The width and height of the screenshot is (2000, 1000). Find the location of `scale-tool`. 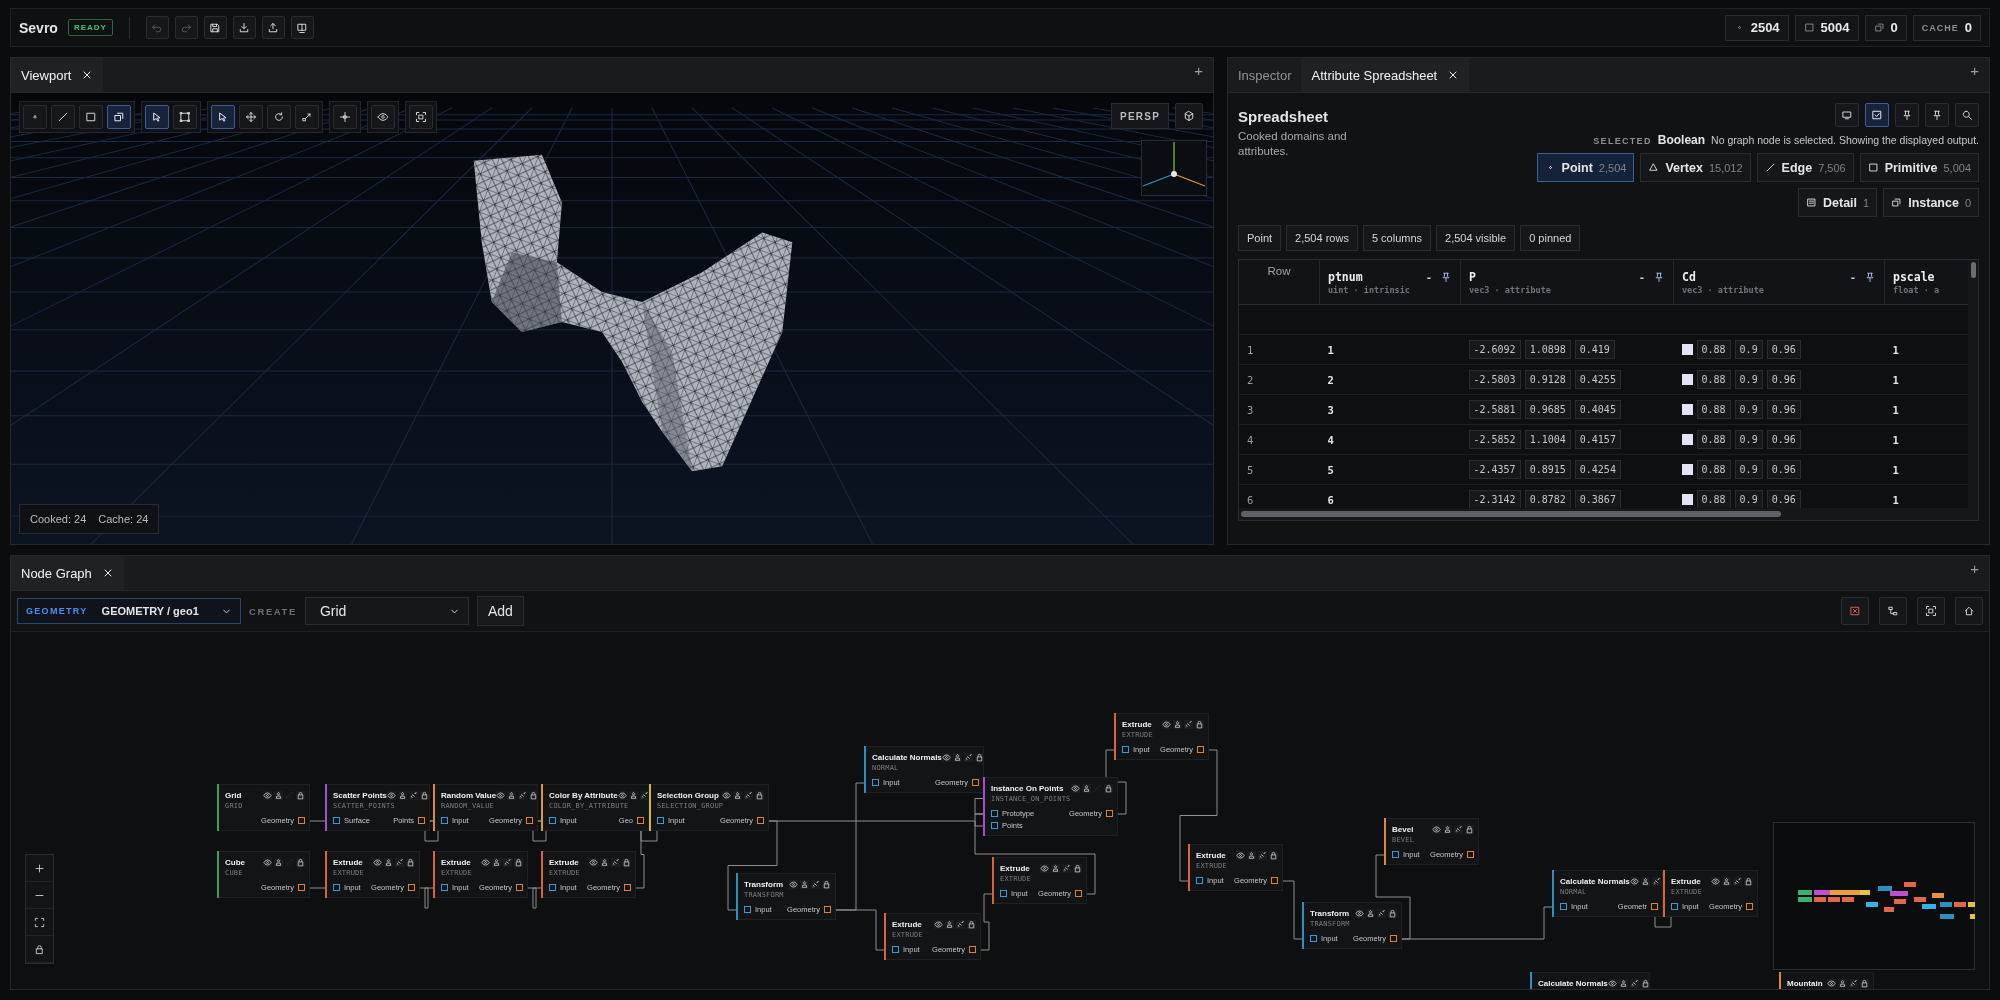

scale-tool is located at coordinates (307, 117).